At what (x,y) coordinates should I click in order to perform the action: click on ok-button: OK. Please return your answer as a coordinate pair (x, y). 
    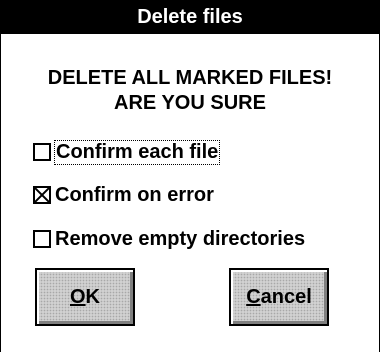
    Looking at the image, I should click on (85, 297).